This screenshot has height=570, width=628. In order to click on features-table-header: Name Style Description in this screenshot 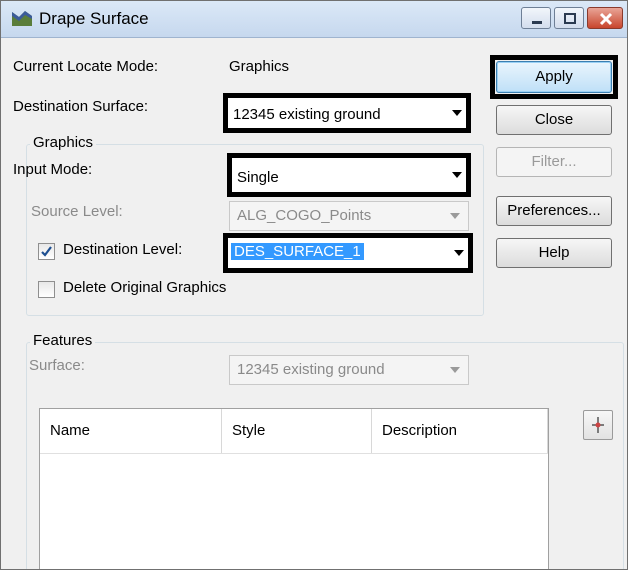, I will do `click(294, 431)`.